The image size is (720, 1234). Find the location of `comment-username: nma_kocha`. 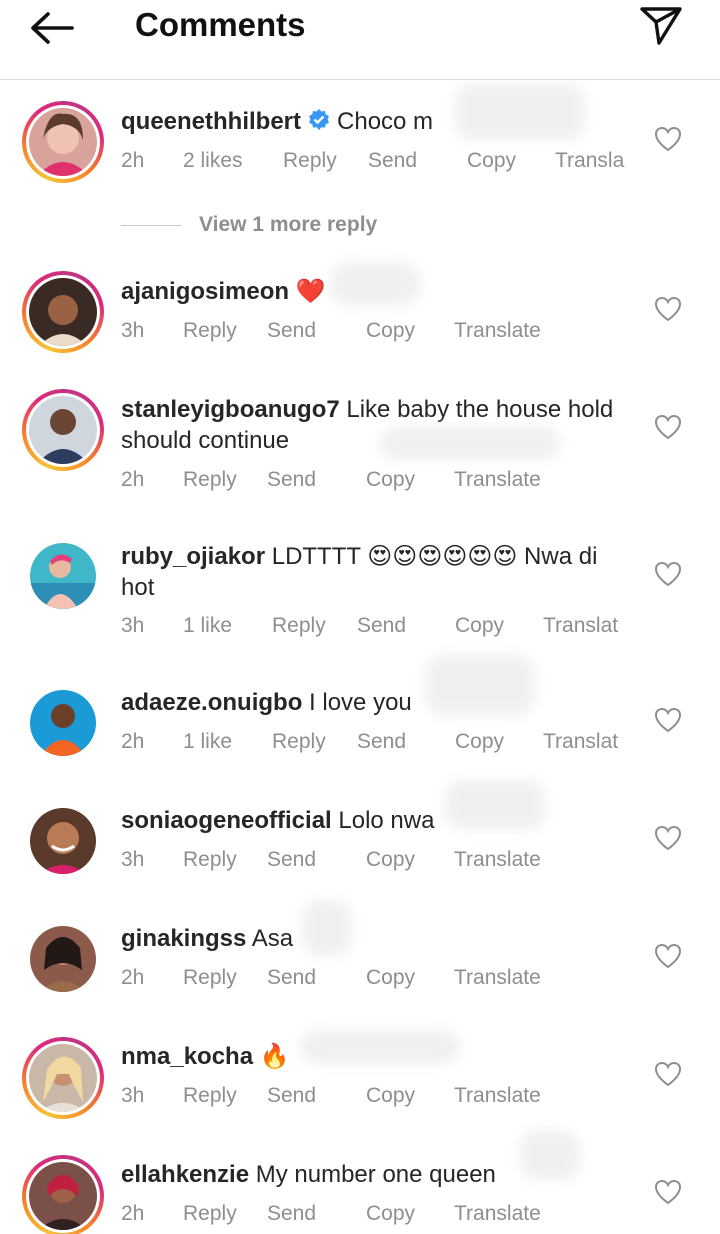

comment-username: nma_kocha is located at coordinates (187, 1056).